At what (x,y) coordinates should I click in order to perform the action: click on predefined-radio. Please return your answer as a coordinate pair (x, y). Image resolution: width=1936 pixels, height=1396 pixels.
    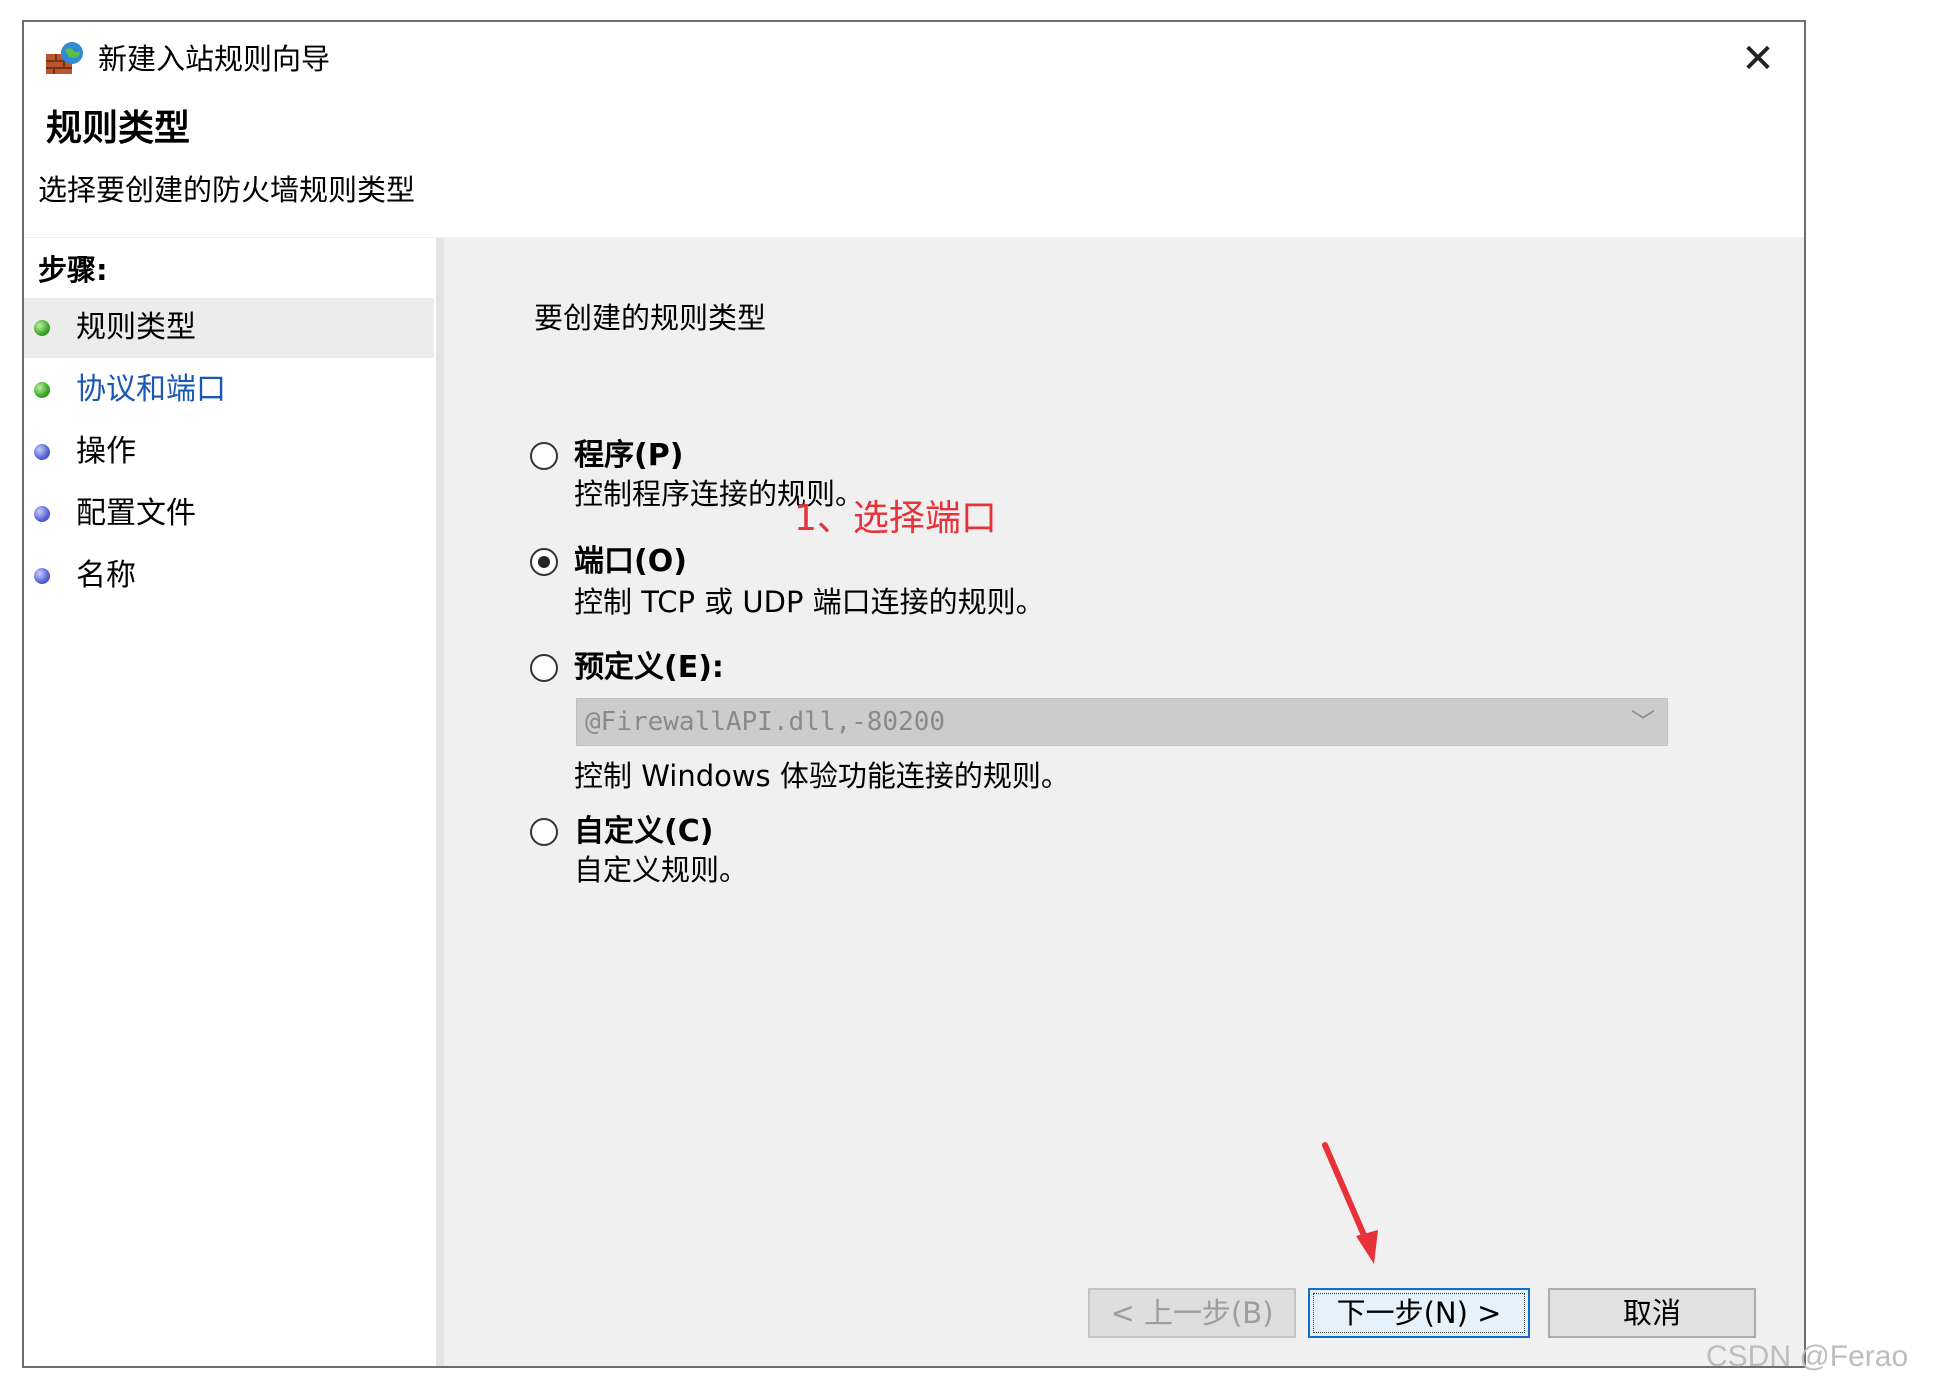
    Looking at the image, I should click on (544, 668).